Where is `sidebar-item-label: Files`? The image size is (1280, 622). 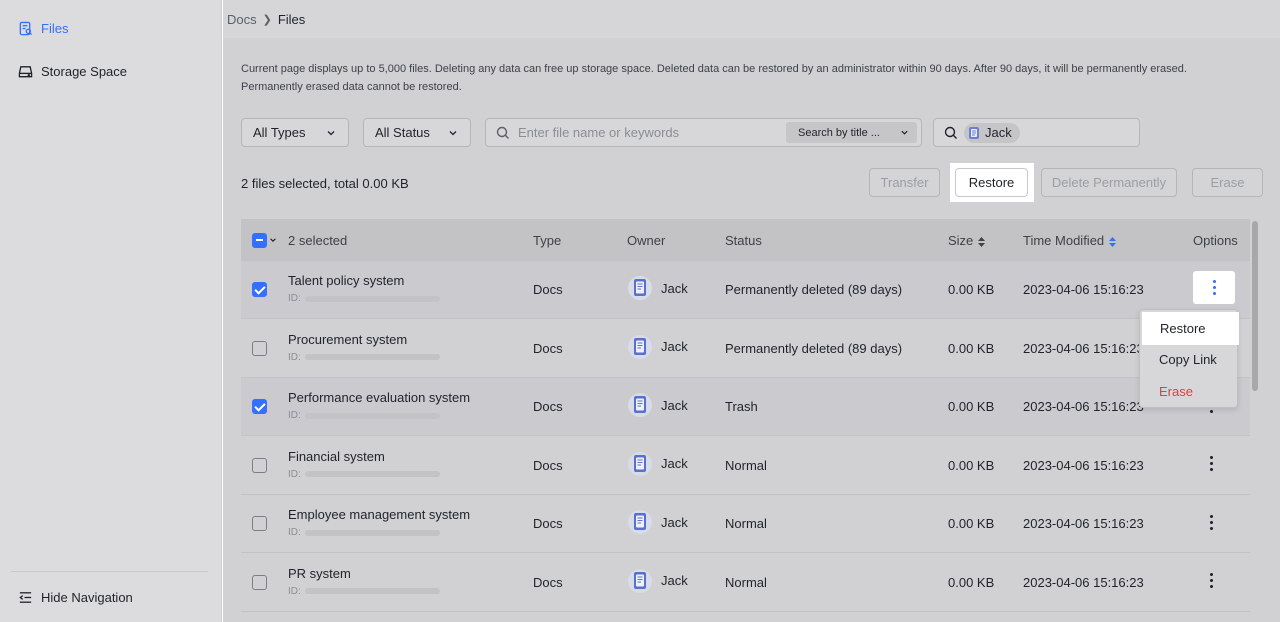 sidebar-item-label: Files is located at coordinates (55, 28).